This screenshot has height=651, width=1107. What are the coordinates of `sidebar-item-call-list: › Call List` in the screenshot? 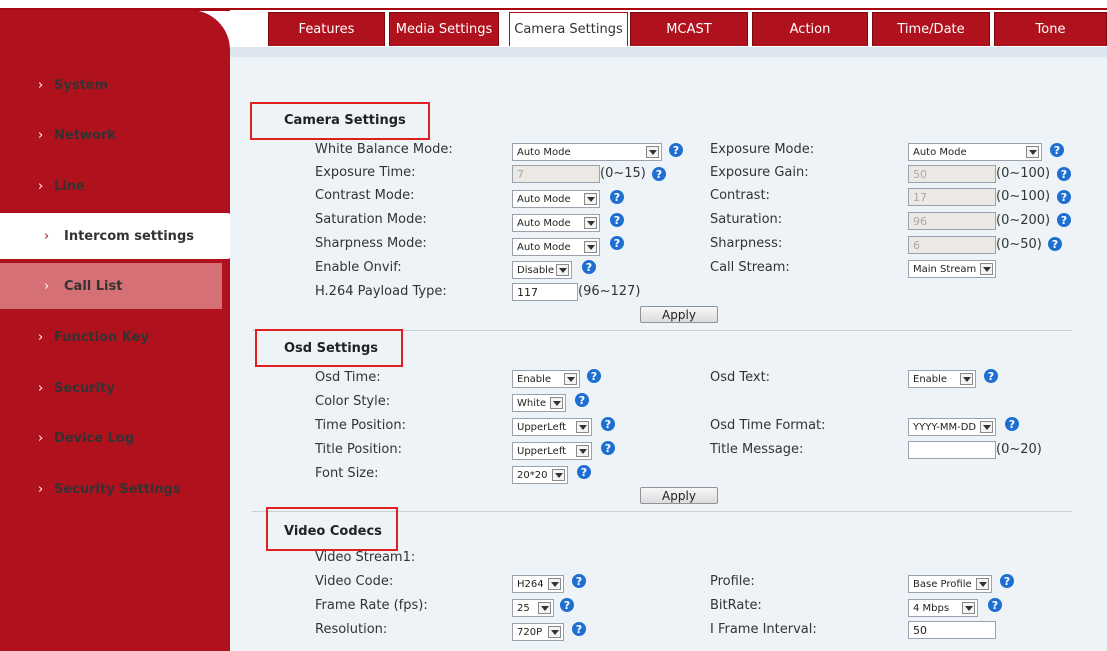 It's located at (111, 286).